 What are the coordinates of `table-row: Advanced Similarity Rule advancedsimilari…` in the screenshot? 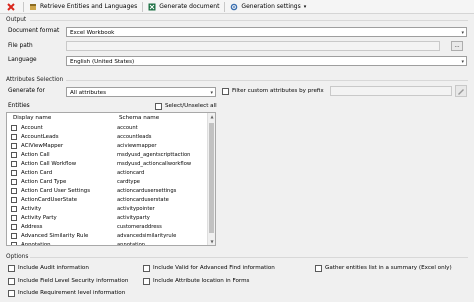 It's located at (107, 236).